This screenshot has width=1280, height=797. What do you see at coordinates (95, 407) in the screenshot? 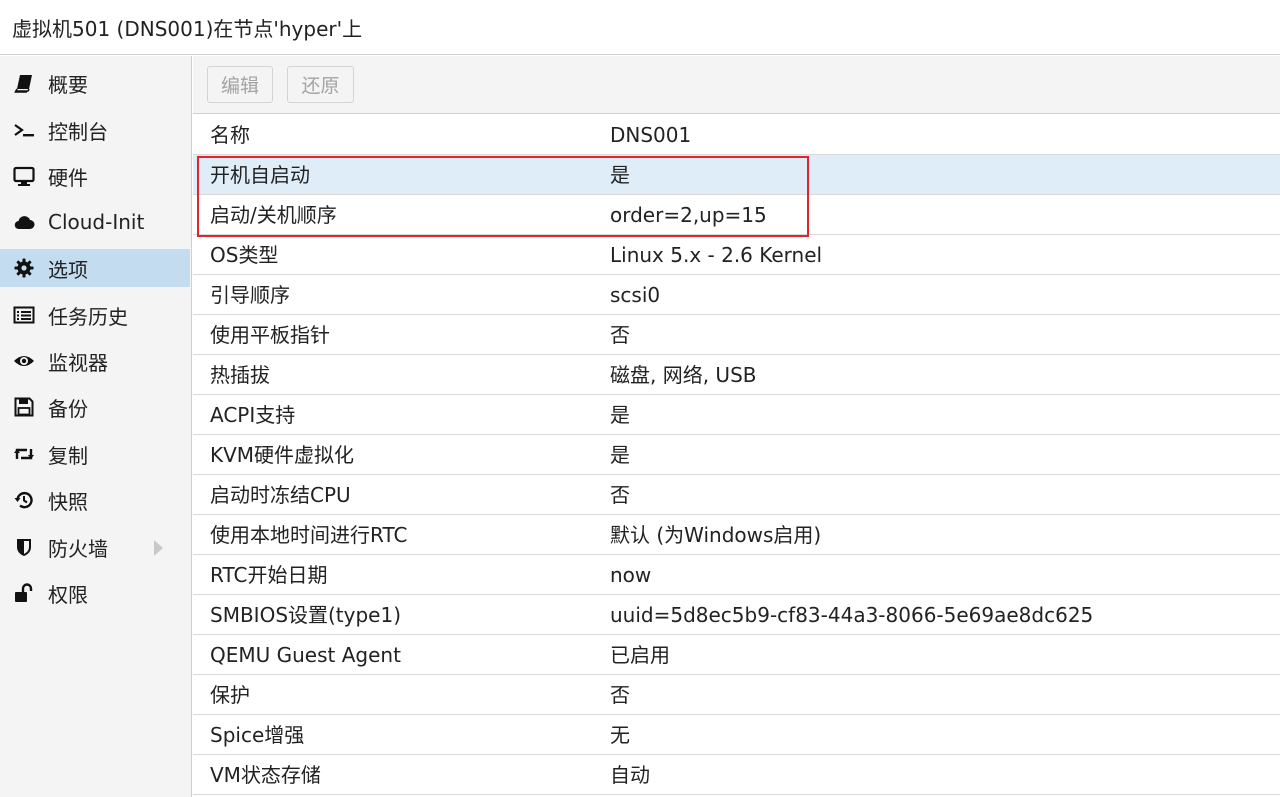
I see `sidebar-item-backup: 备份` at bounding box center [95, 407].